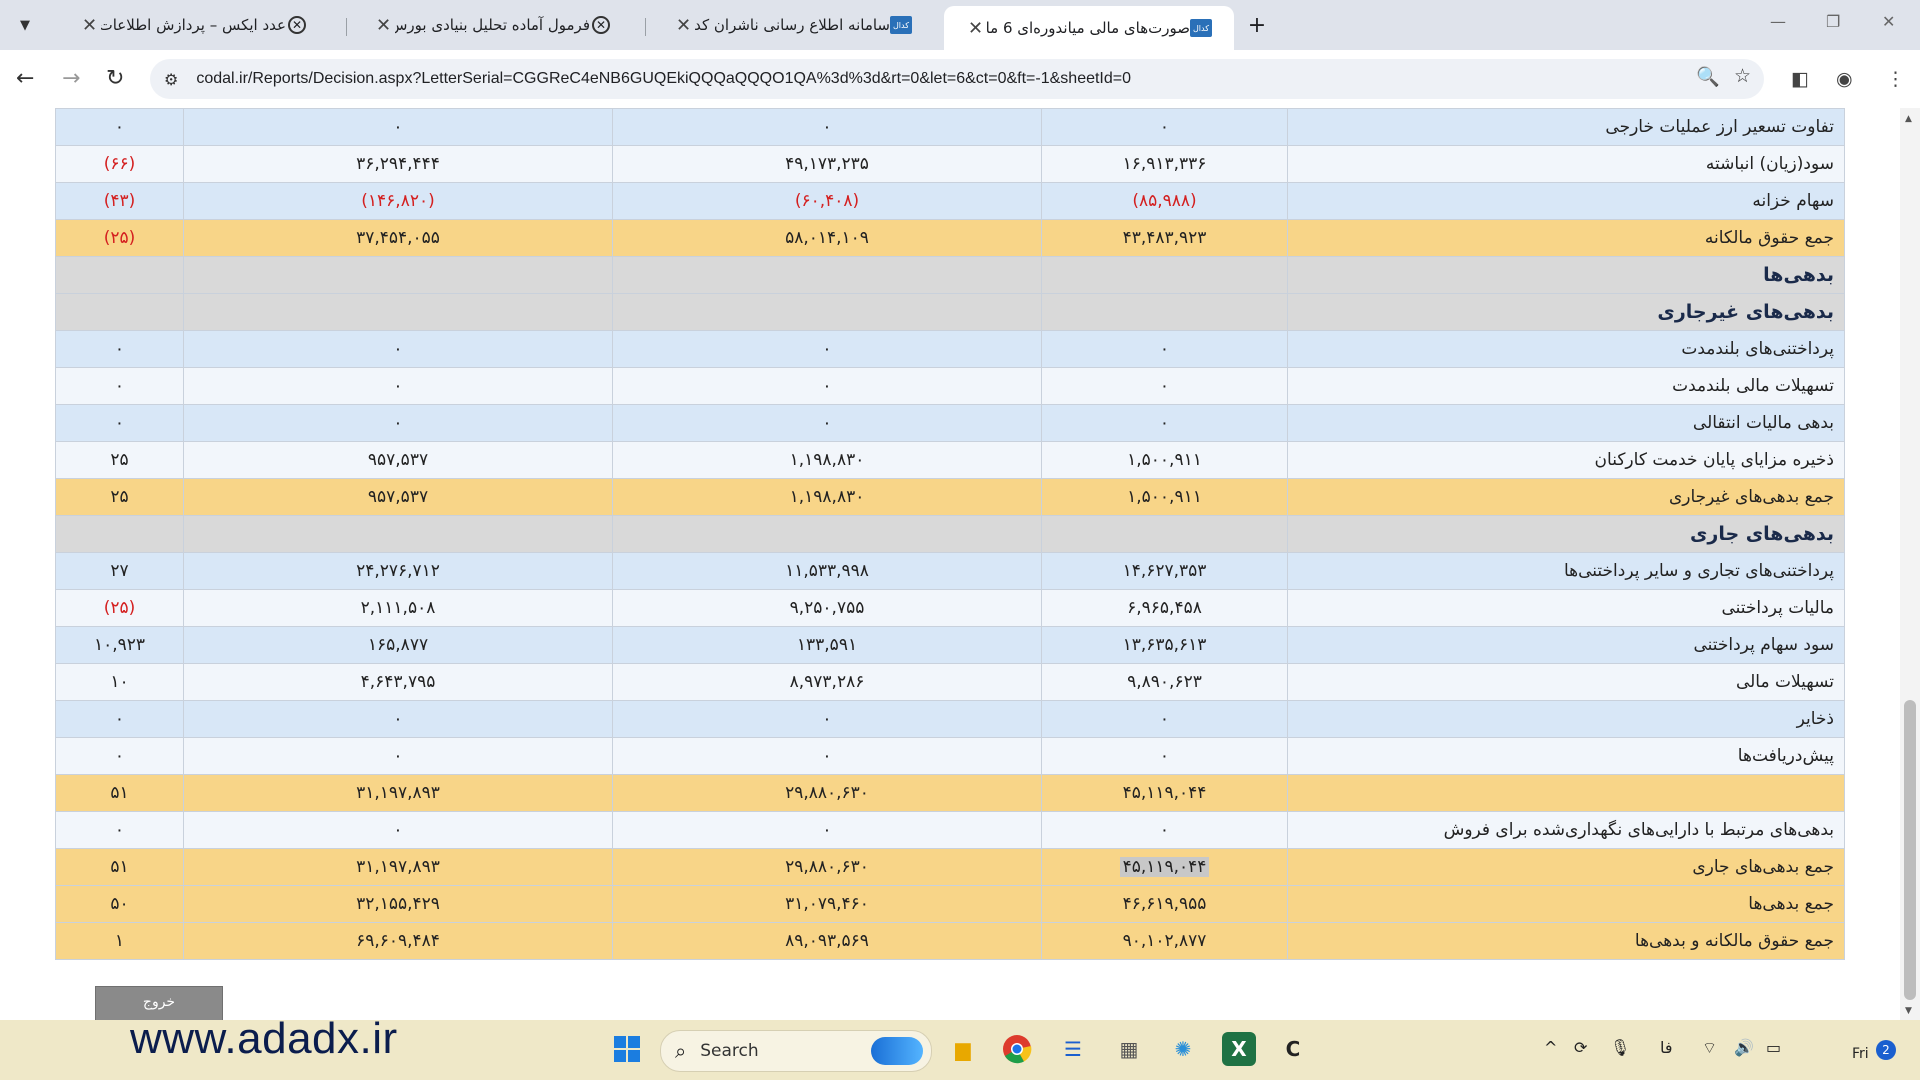 The image size is (1920, 1080). What do you see at coordinates (119, 608) in the screenshot?
I see `cell-value: (۲۵)` at bounding box center [119, 608].